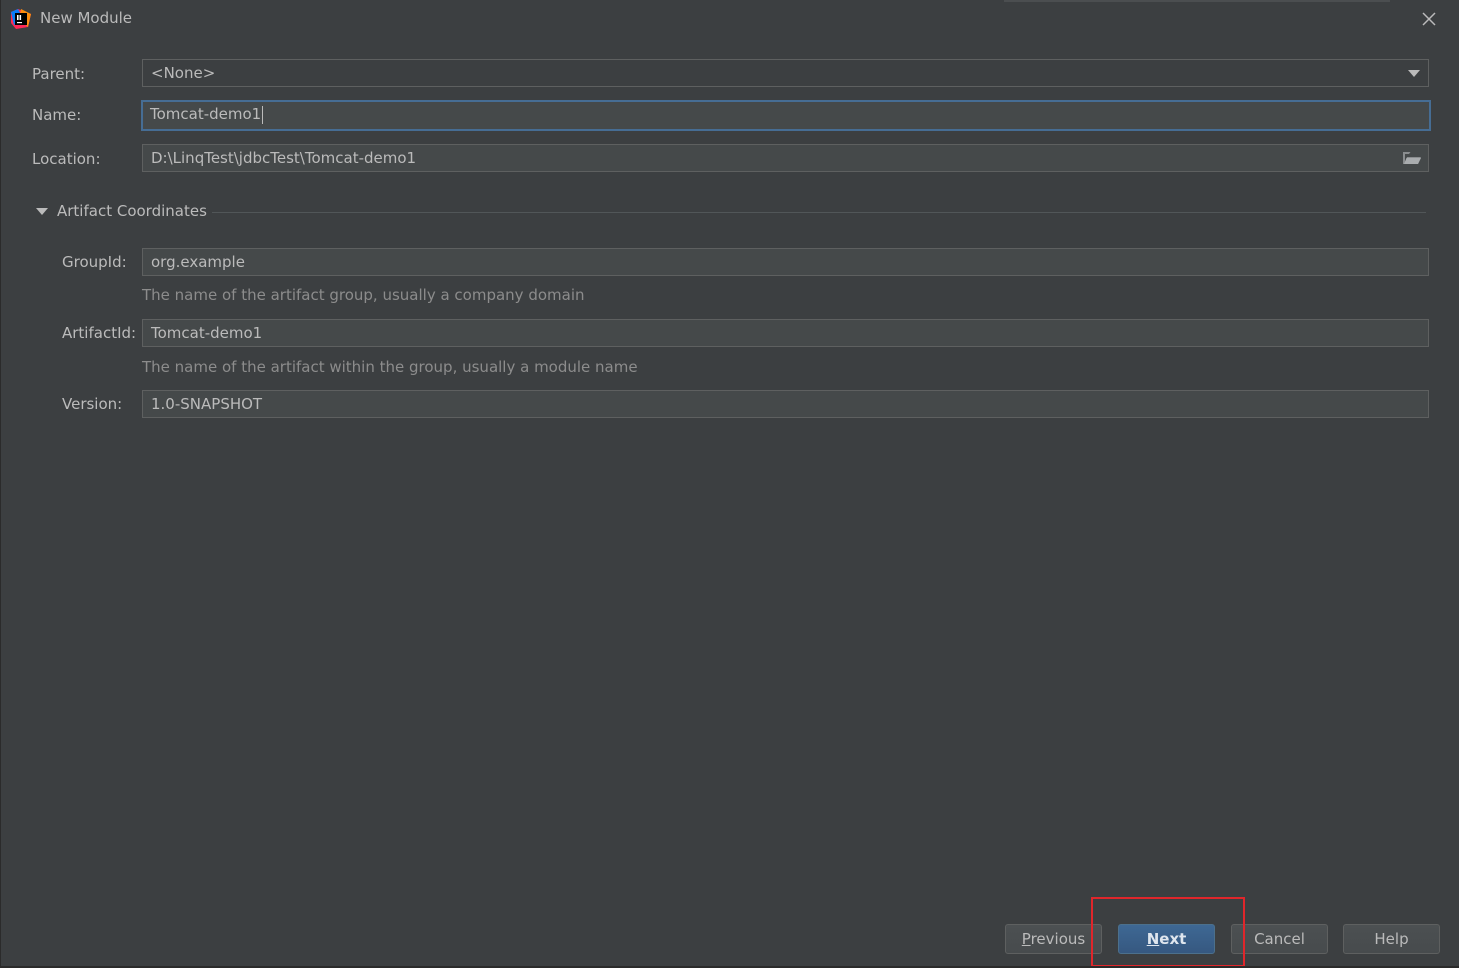 The height and width of the screenshot is (968, 1459). I want to click on artifact-coordinates-section: Artifact Coordinates, so click(732, 212).